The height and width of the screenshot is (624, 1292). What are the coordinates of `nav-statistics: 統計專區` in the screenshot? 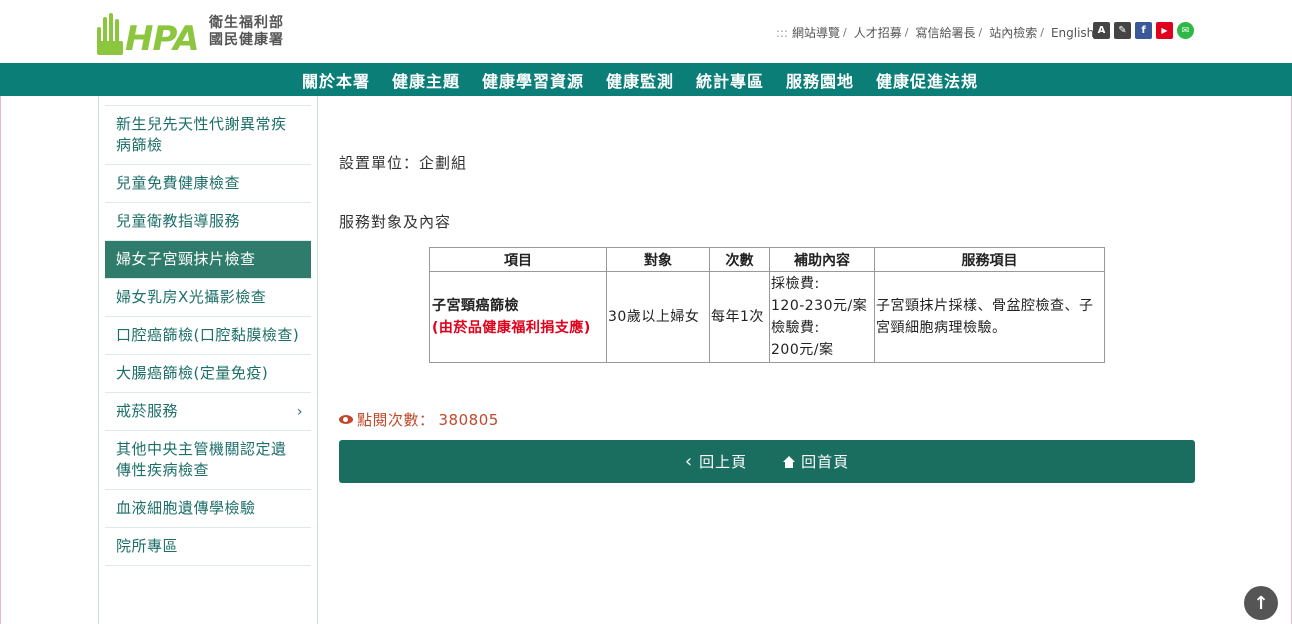 It's located at (730, 80).